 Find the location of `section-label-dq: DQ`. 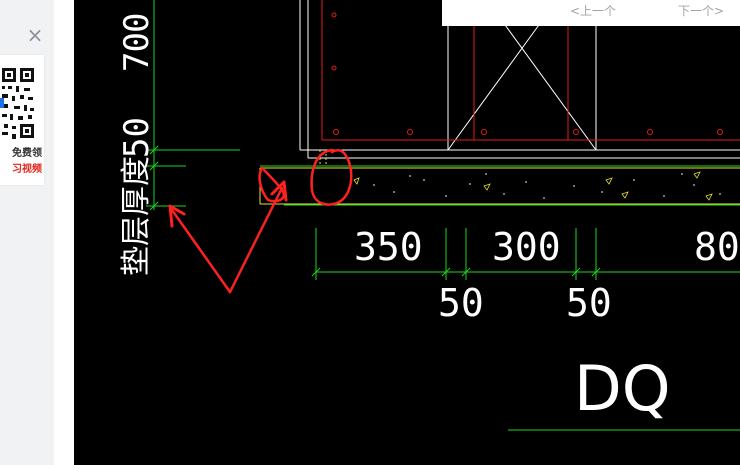

section-label-dq: DQ is located at coordinates (622, 388).